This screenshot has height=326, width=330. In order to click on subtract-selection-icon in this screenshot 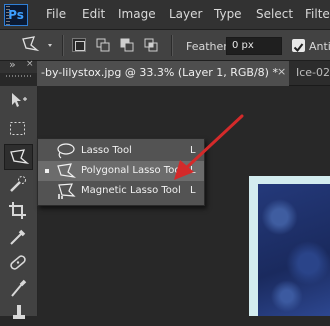, I will do `click(127, 45)`.